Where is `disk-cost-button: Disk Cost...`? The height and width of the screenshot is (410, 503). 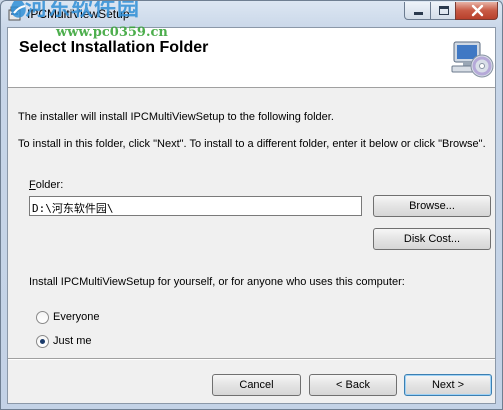 disk-cost-button: Disk Cost... is located at coordinates (432, 239).